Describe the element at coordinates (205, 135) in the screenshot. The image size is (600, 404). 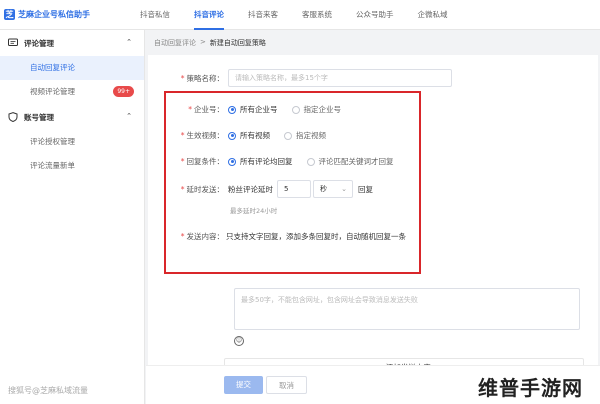
I see `video-label: 生效视频：` at that location.